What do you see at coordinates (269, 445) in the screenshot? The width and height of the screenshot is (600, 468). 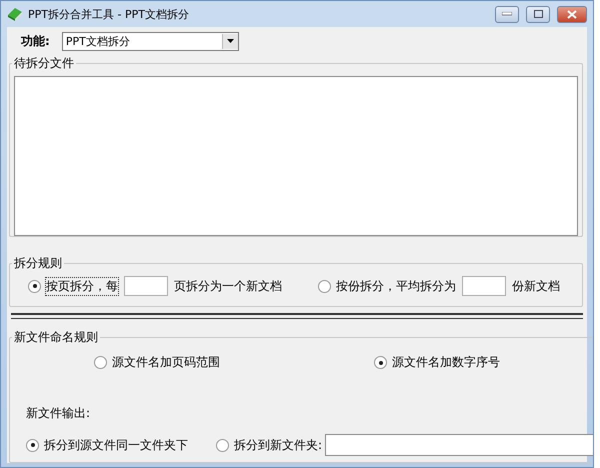 I see `radio-option: 拆分到新文件夹:` at bounding box center [269, 445].